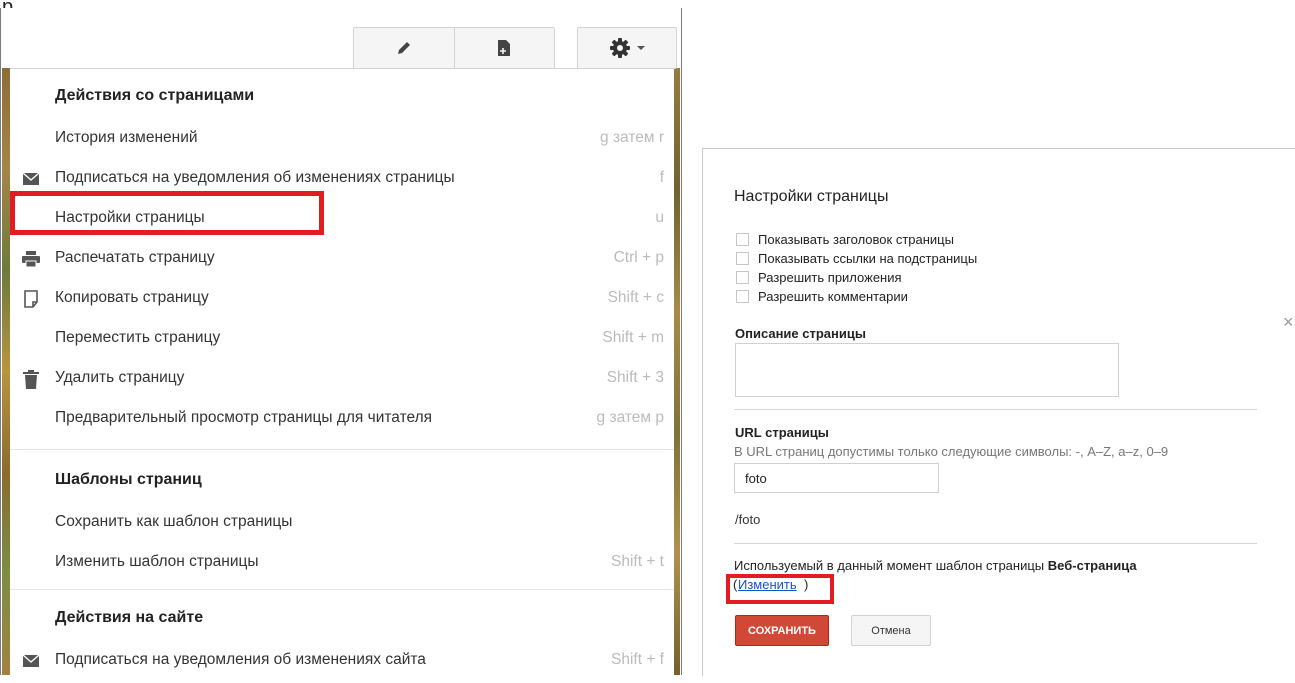  What do you see at coordinates (342, 261) in the screenshot?
I see `menu-item-print-page: Распечатать страницу Ctrl + p` at bounding box center [342, 261].